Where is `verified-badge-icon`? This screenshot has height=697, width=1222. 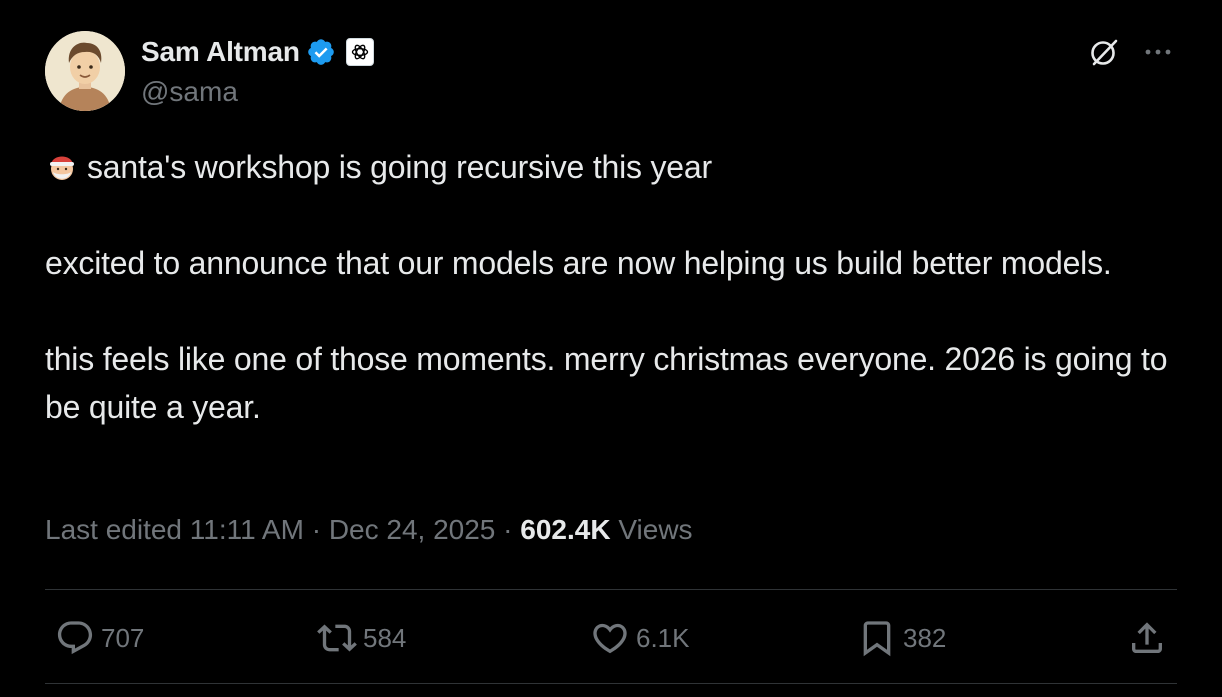 verified-badge-icon is located at coordinates (321, 52).